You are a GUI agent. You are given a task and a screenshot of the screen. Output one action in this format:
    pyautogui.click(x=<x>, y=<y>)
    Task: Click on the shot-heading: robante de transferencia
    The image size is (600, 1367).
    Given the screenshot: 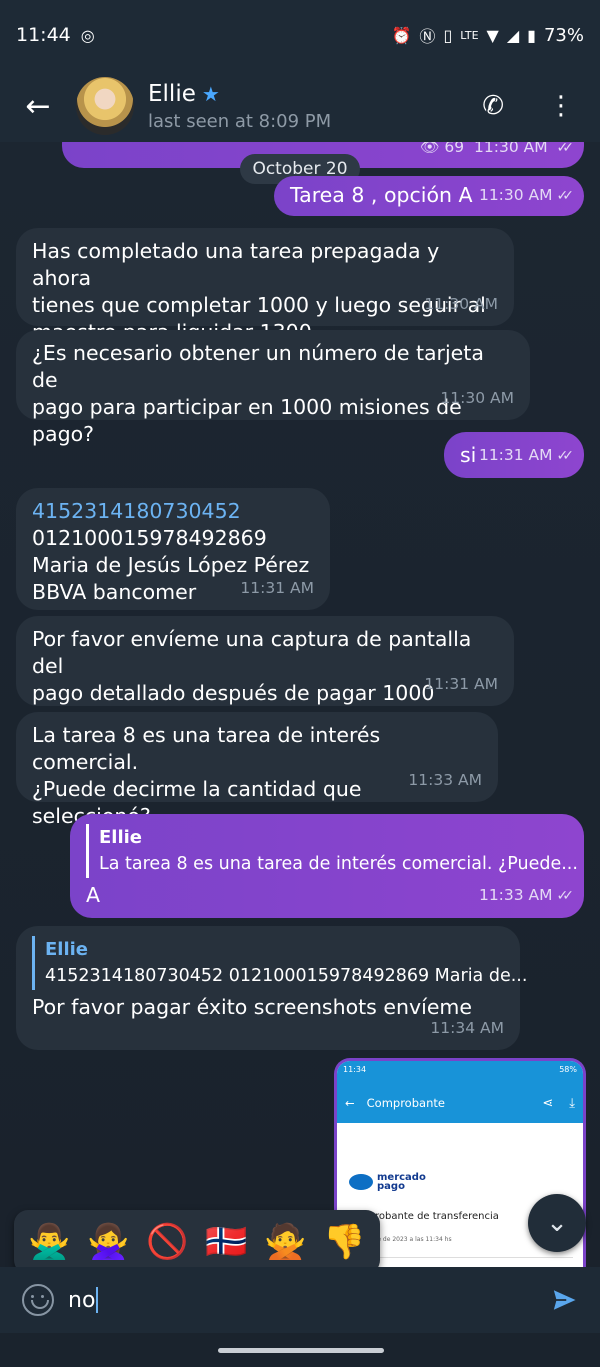 What is the action you would take?
    pyautogui.click(x=437, y=1216)
    